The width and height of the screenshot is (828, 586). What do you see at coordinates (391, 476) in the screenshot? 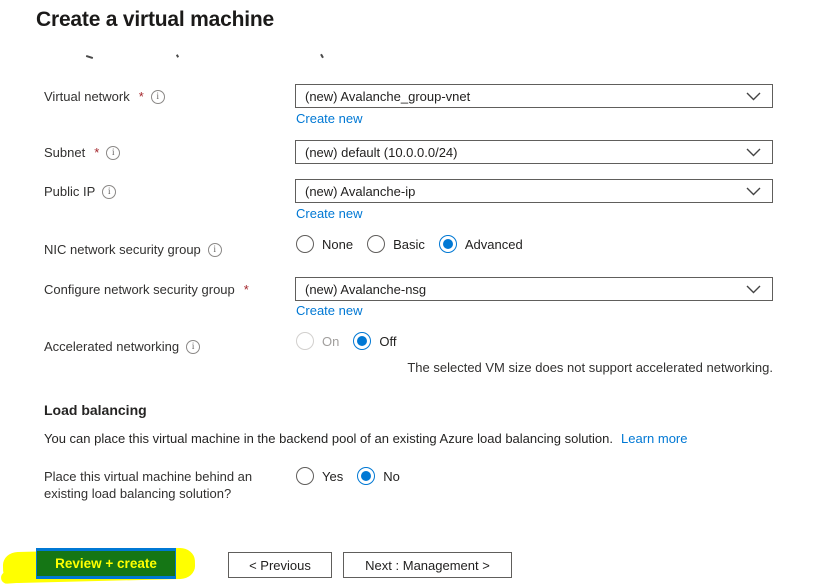
I see `radio-label: No` at bounding box center [391, 476].